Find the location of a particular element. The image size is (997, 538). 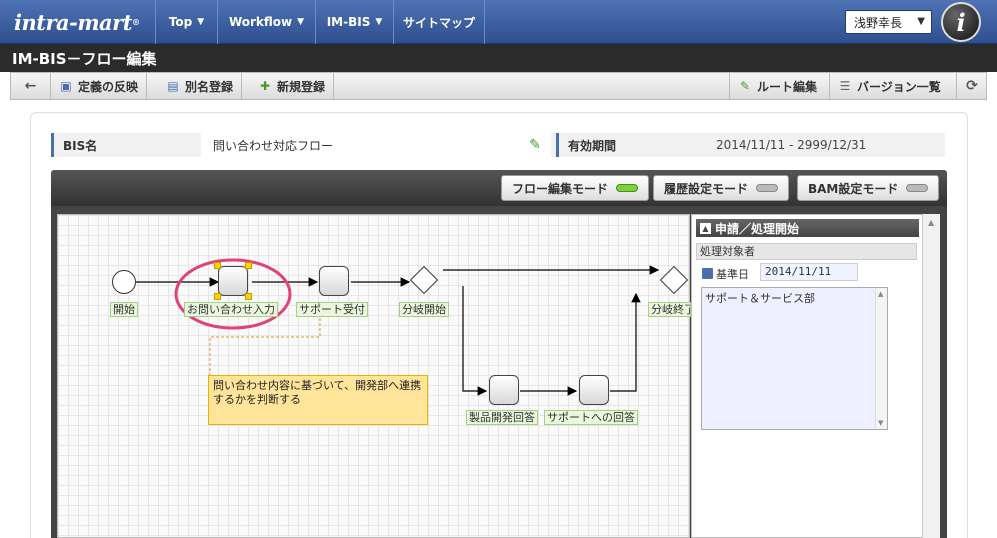

page-title-bar: IM-BIS－フロー編集 is located at coordinates (498, 58).